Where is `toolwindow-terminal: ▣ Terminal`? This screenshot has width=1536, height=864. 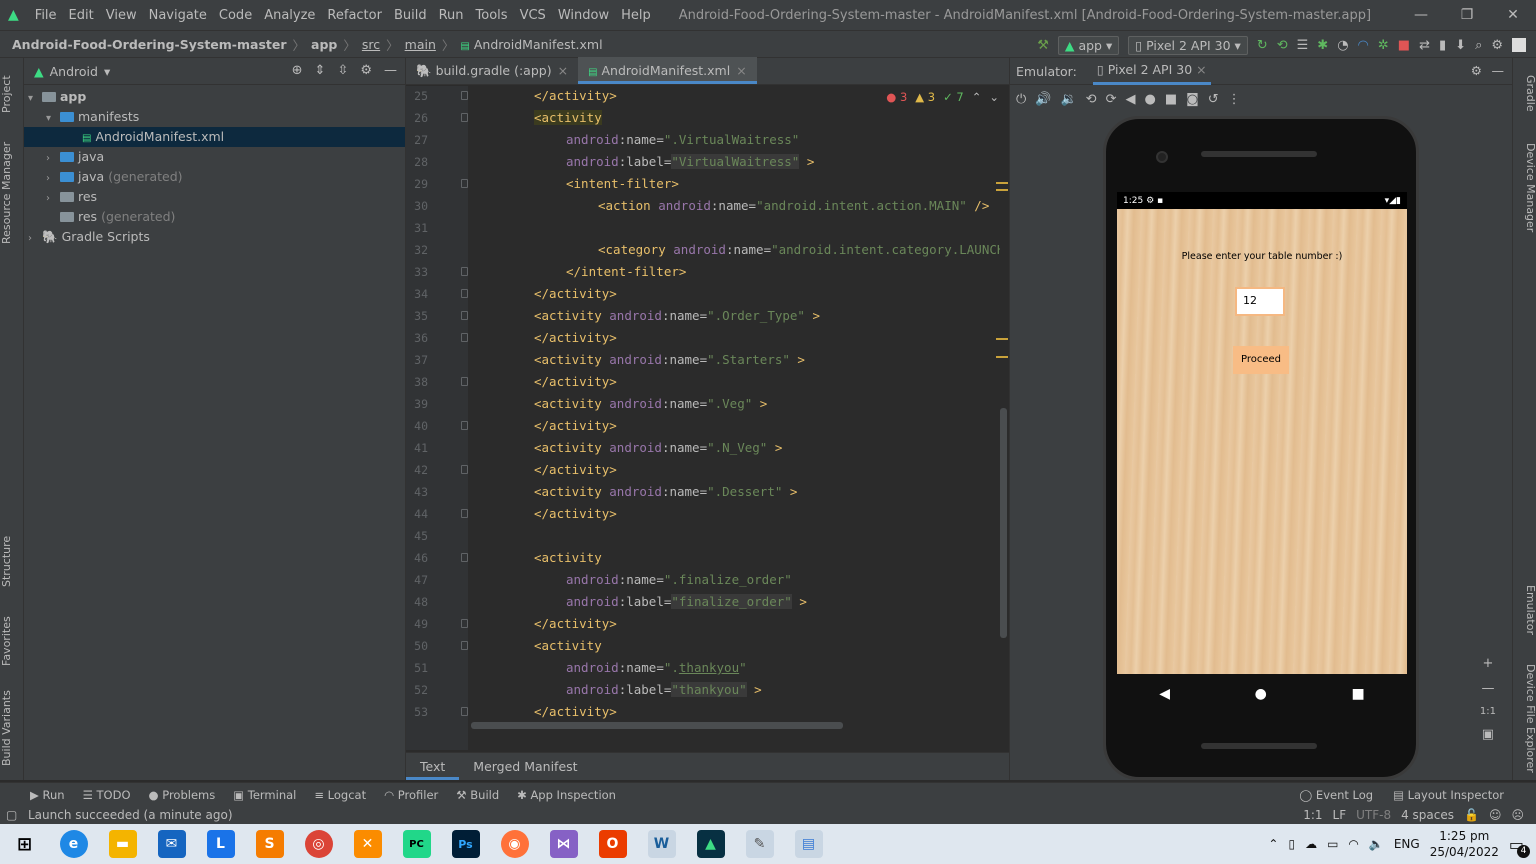
toolwindow-terminal: ▣ Terminal is located at coordinates (264, 795).